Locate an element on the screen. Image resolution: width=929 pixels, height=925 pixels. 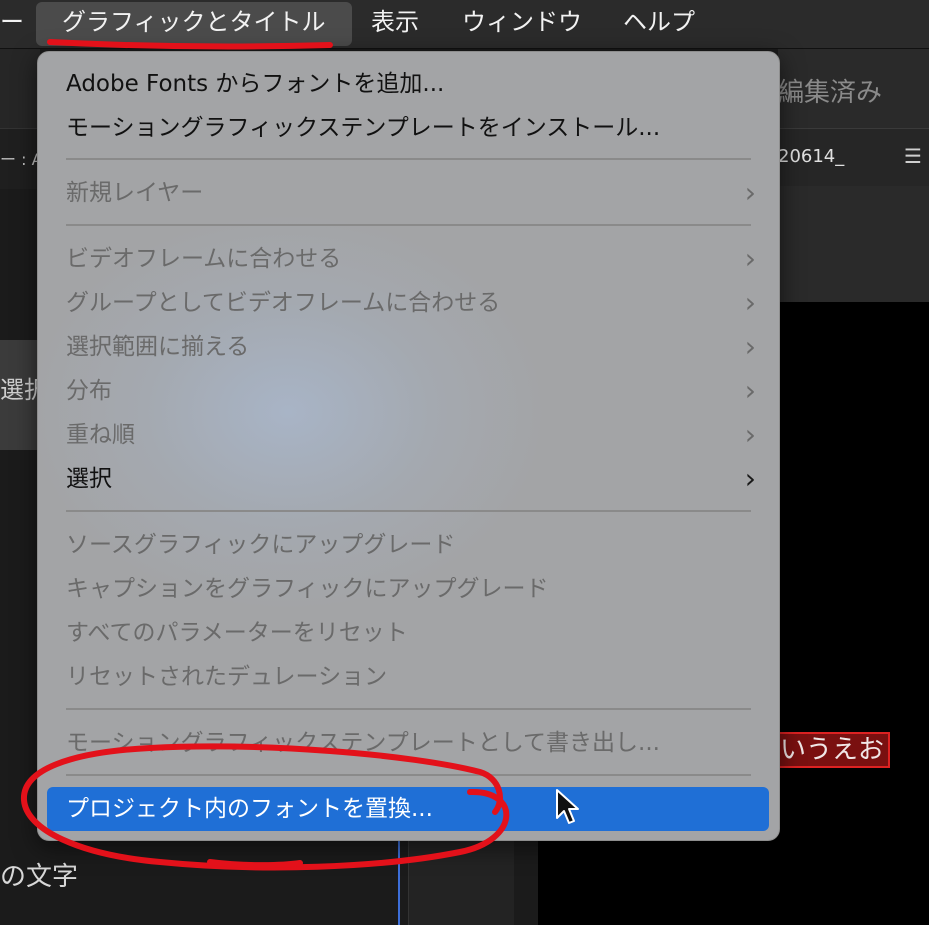
menu-fragment-left: ー is located at coordinates (12, 24).